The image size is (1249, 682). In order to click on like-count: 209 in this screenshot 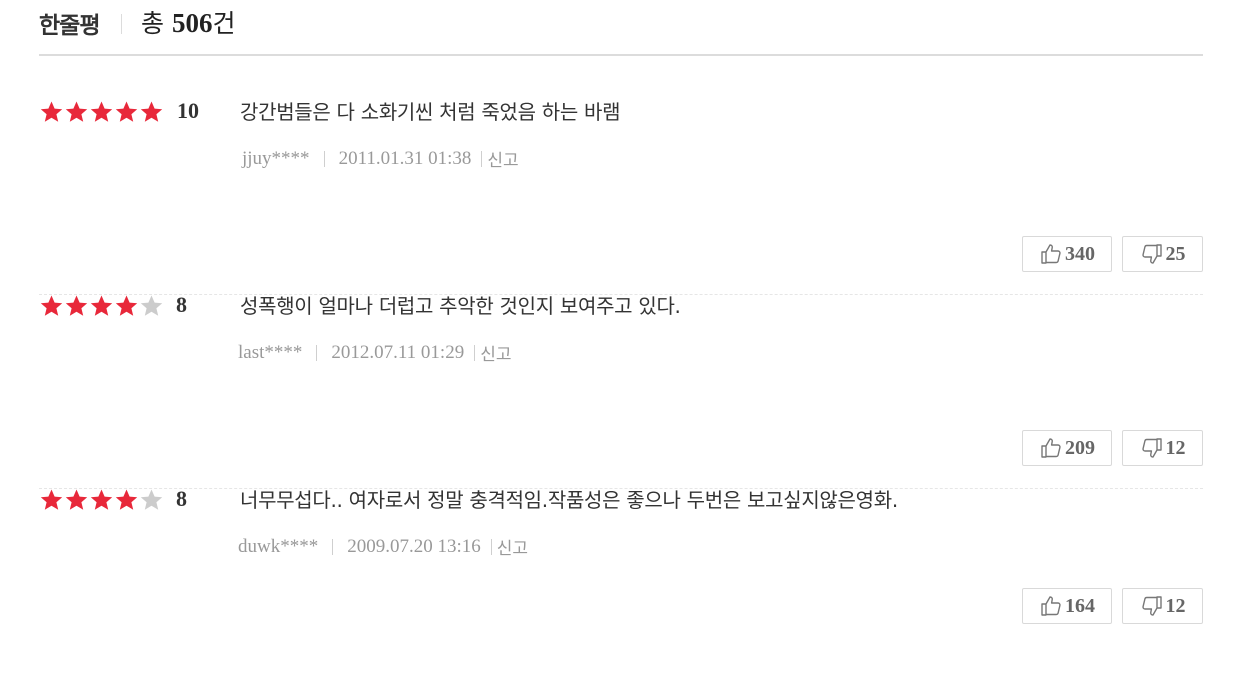, I will do `click(1080, 447)`.